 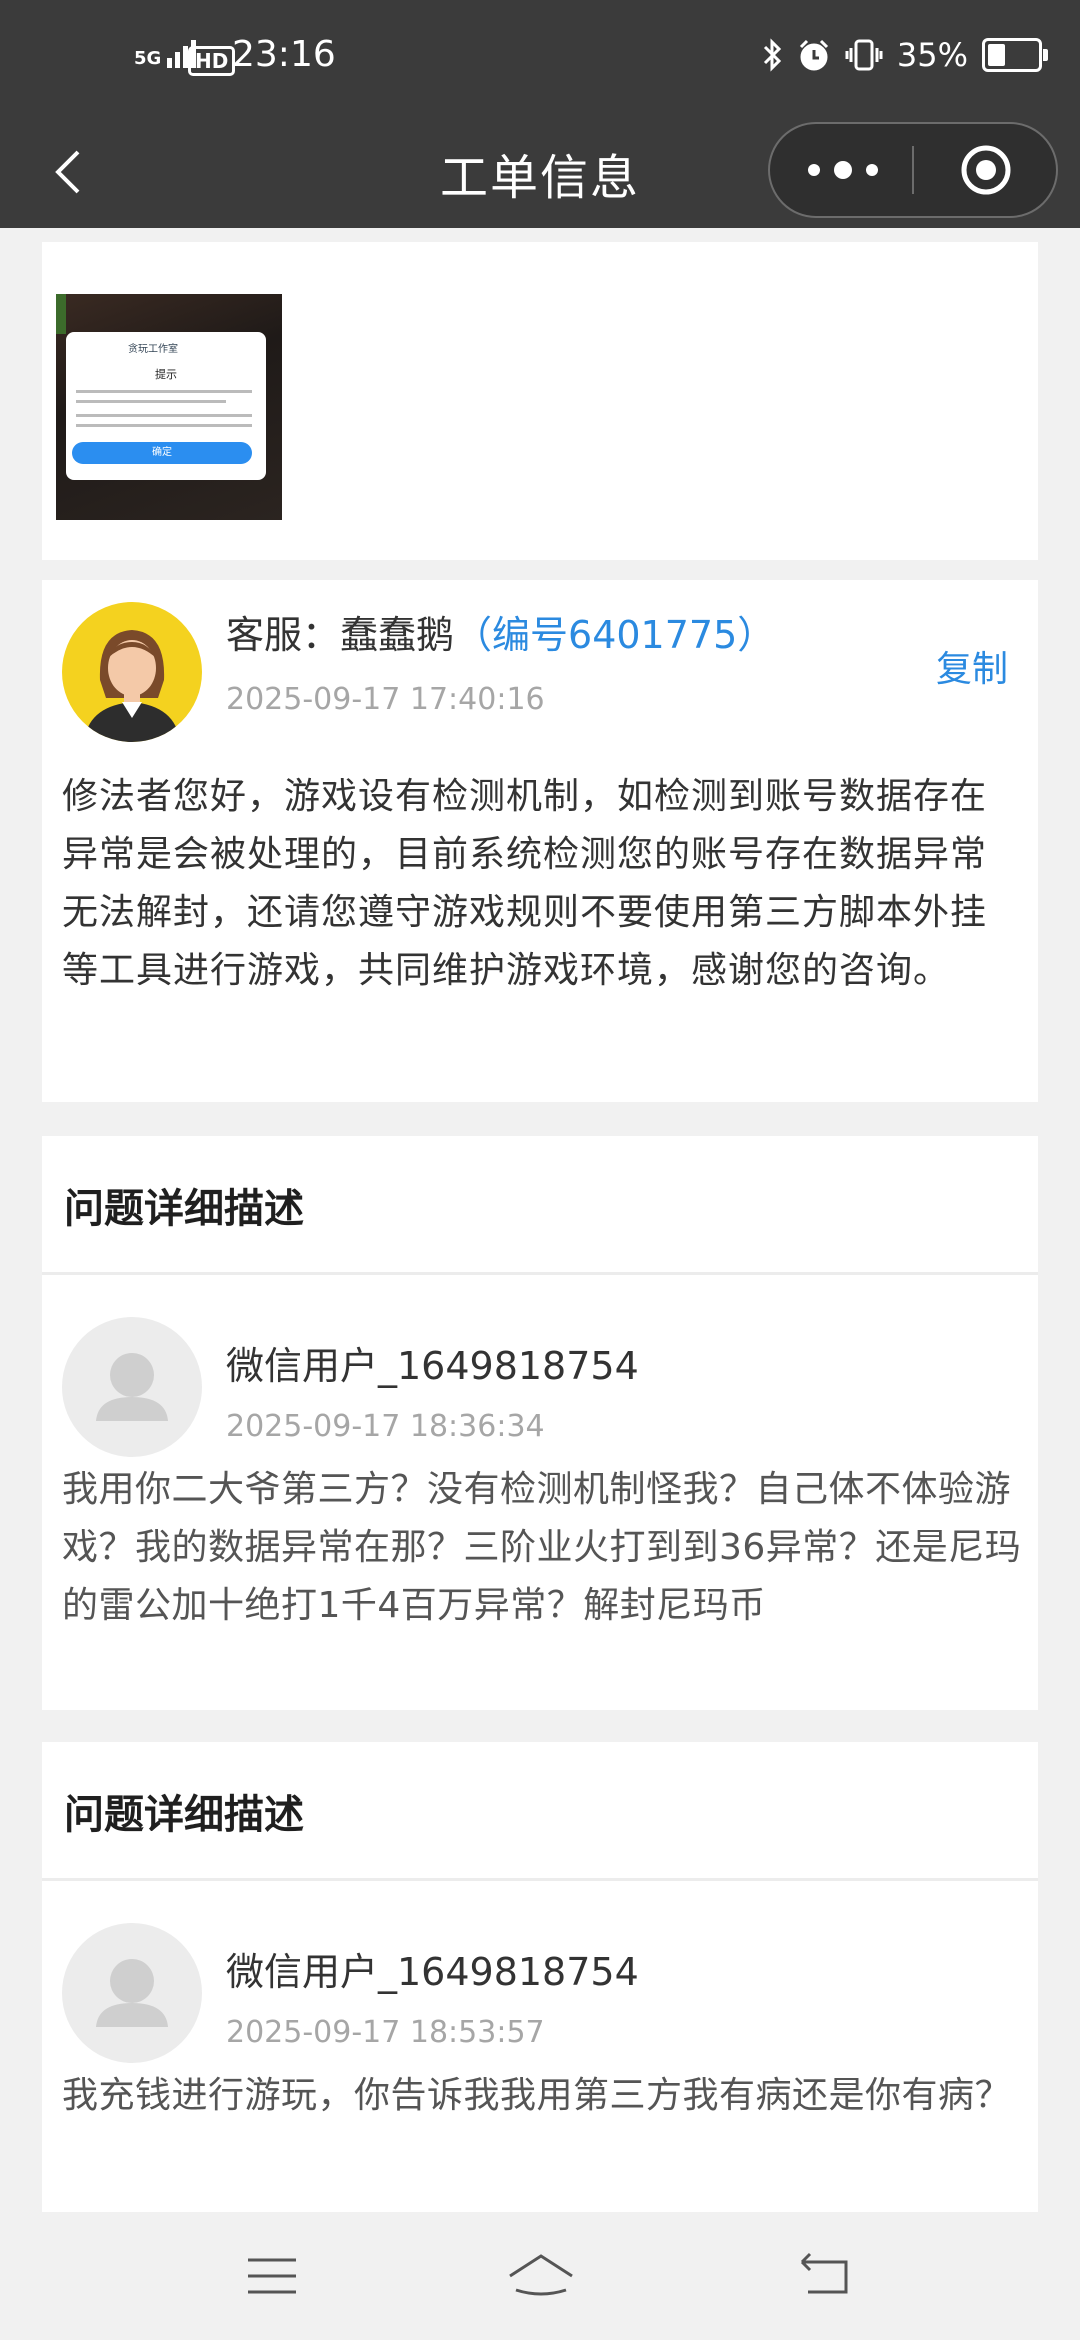 I want to click on thumbnail-confirm-button: 确定, so click(x=162, y=453).